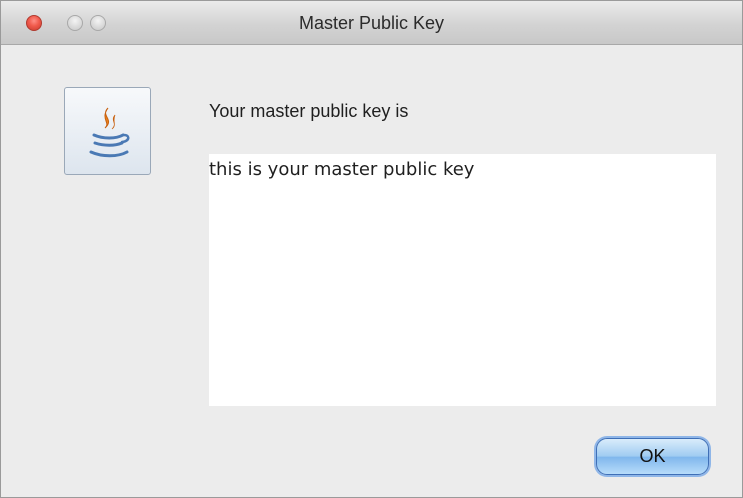 The image size is (743, 498). I want to click on window-title: Master Public Key, so click(371, 23).